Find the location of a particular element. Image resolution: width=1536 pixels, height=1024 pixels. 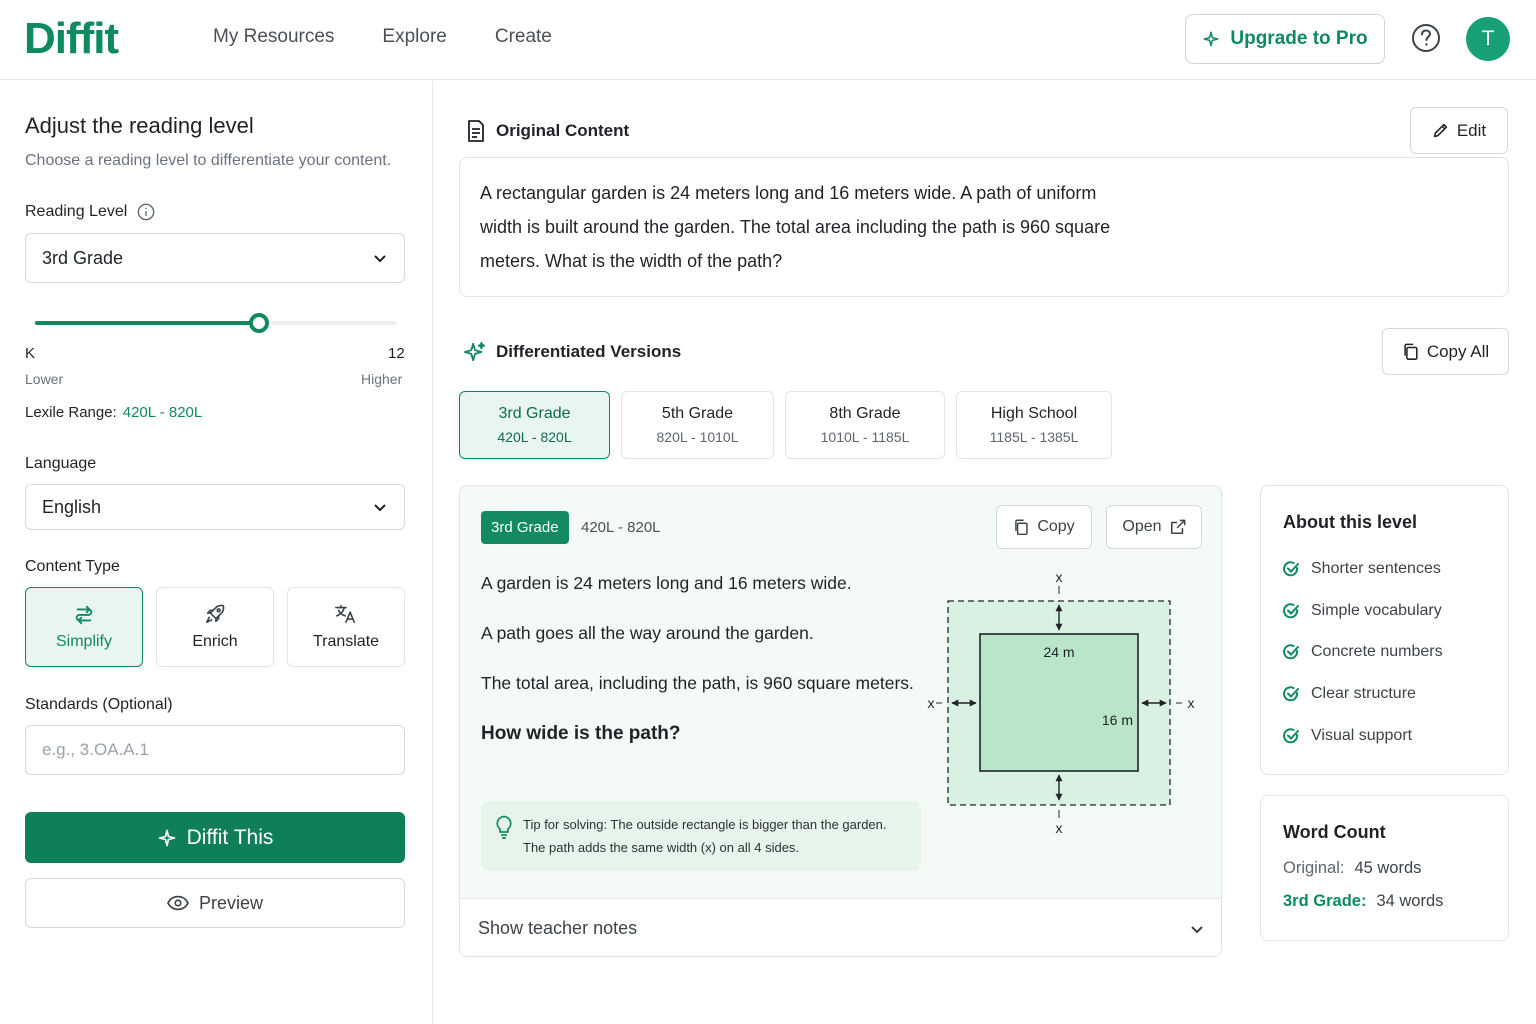

copy-button: Copy is located at coordinates (1044, 527).